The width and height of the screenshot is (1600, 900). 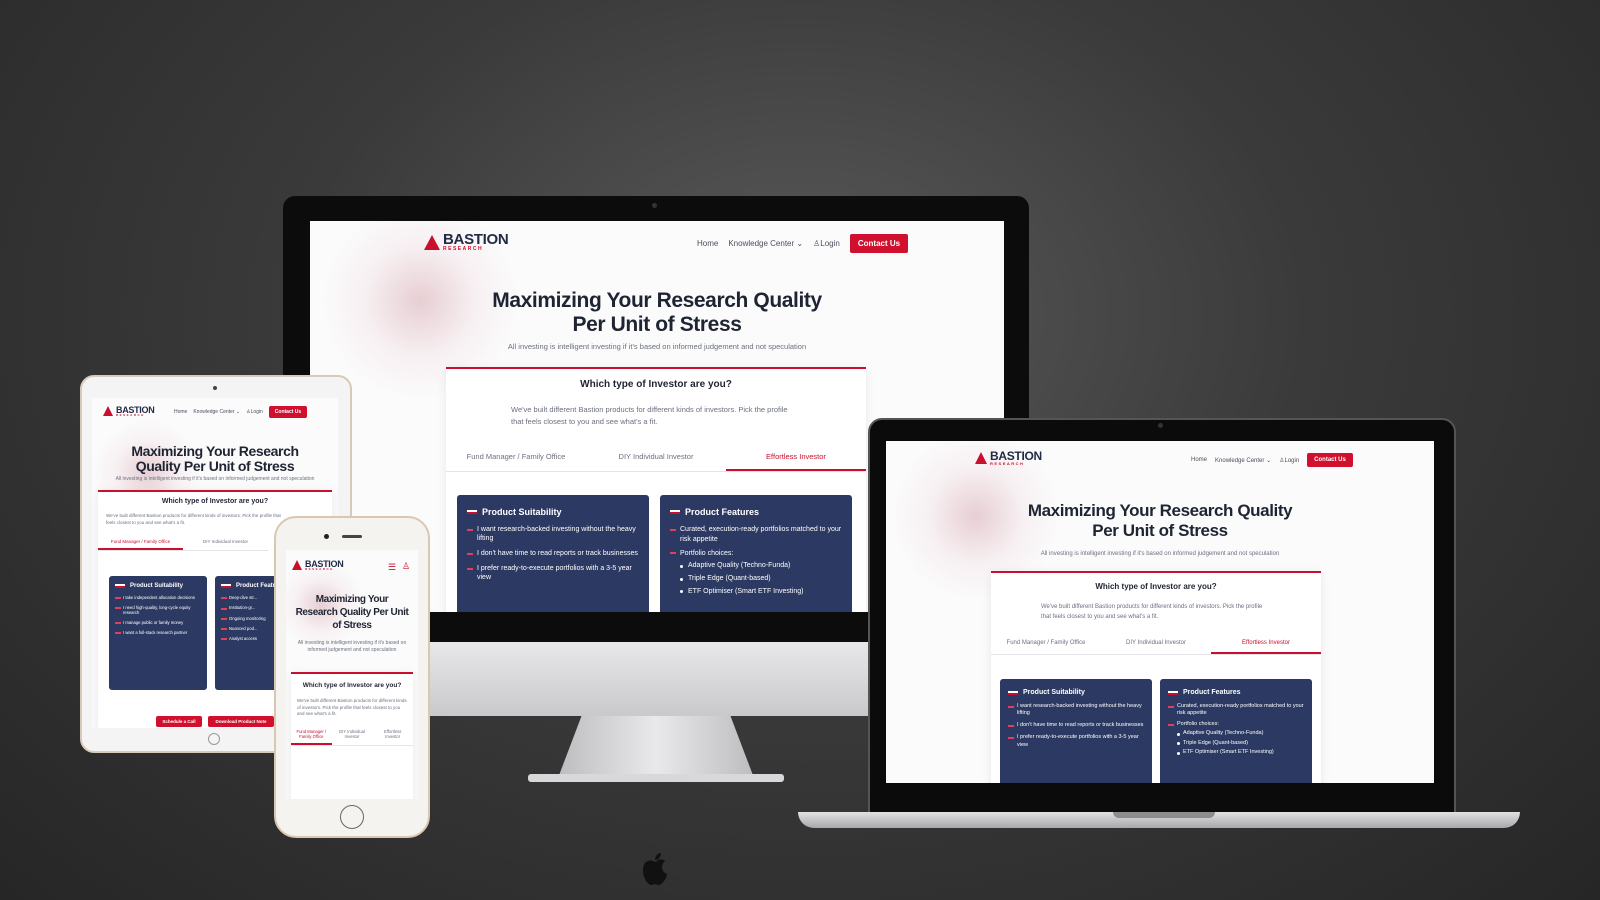 I want to click on list-item: Triple Edge (Quant-based), so click(x=1236, y=743).